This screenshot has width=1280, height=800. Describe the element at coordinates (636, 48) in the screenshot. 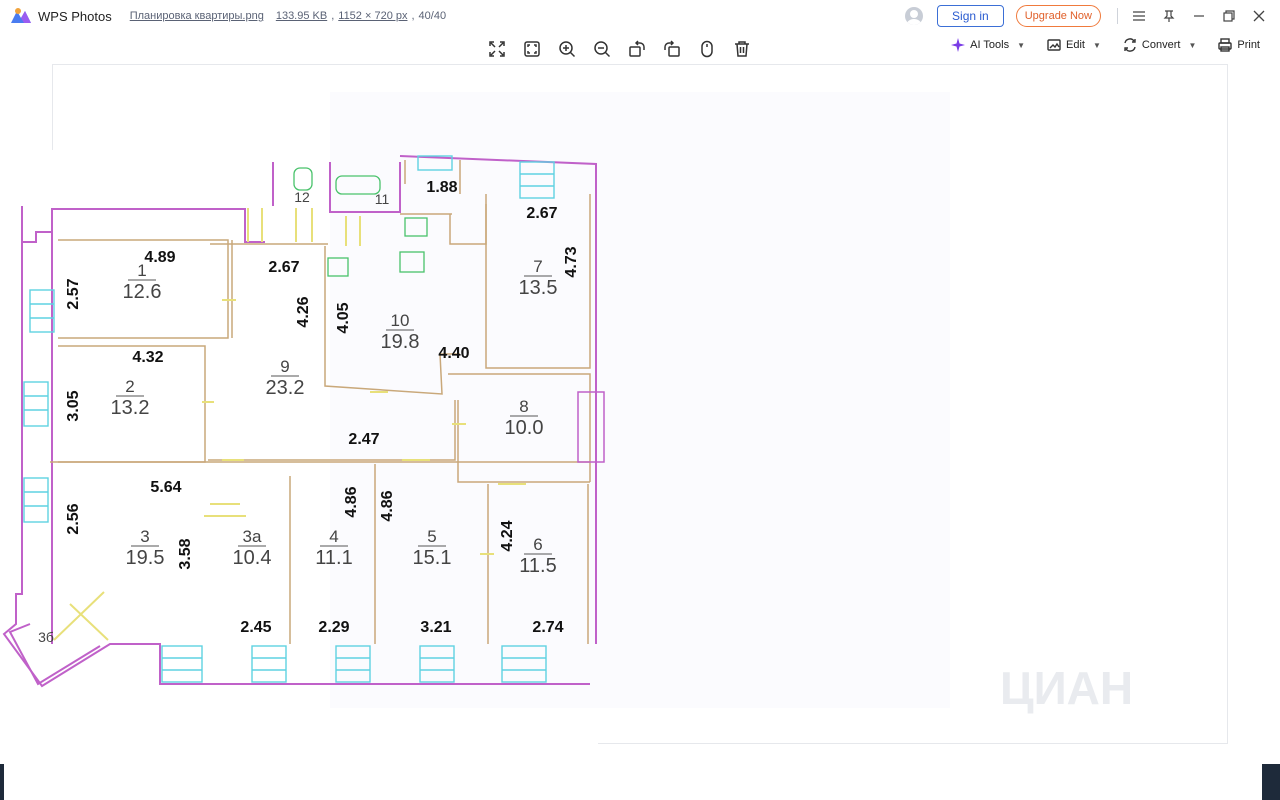

I see `rotate-left-icon` at that location.